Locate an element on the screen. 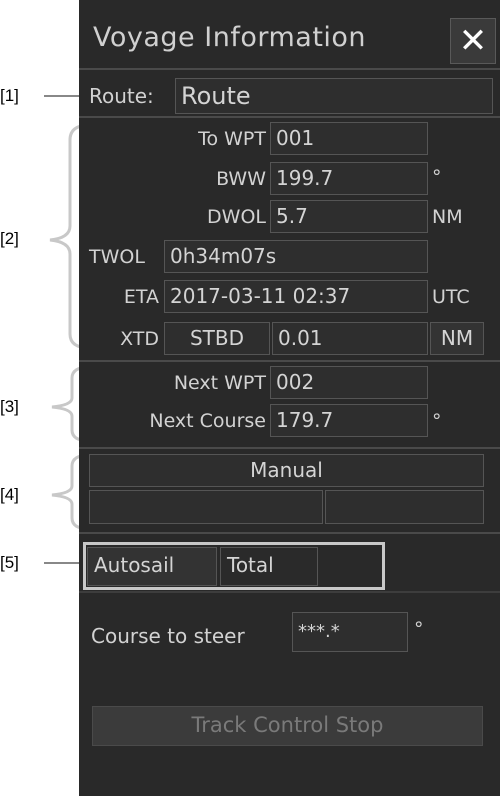 This screenshot has height=796, width=500. annotation-5: [5] is located at coordinates (9, 562).